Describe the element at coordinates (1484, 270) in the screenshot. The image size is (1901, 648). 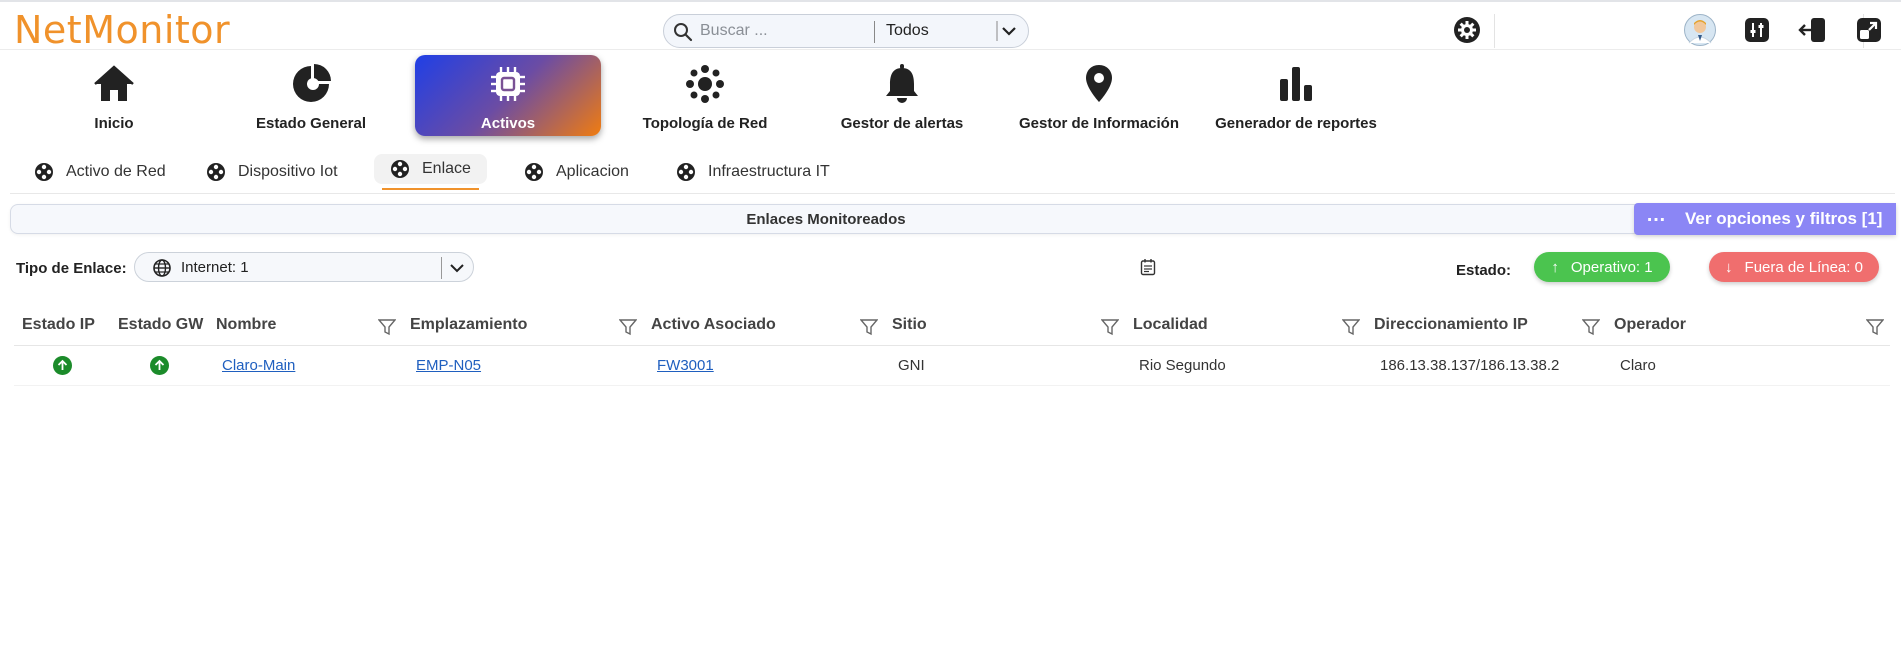
I see `status-label: Estado:` at that location.